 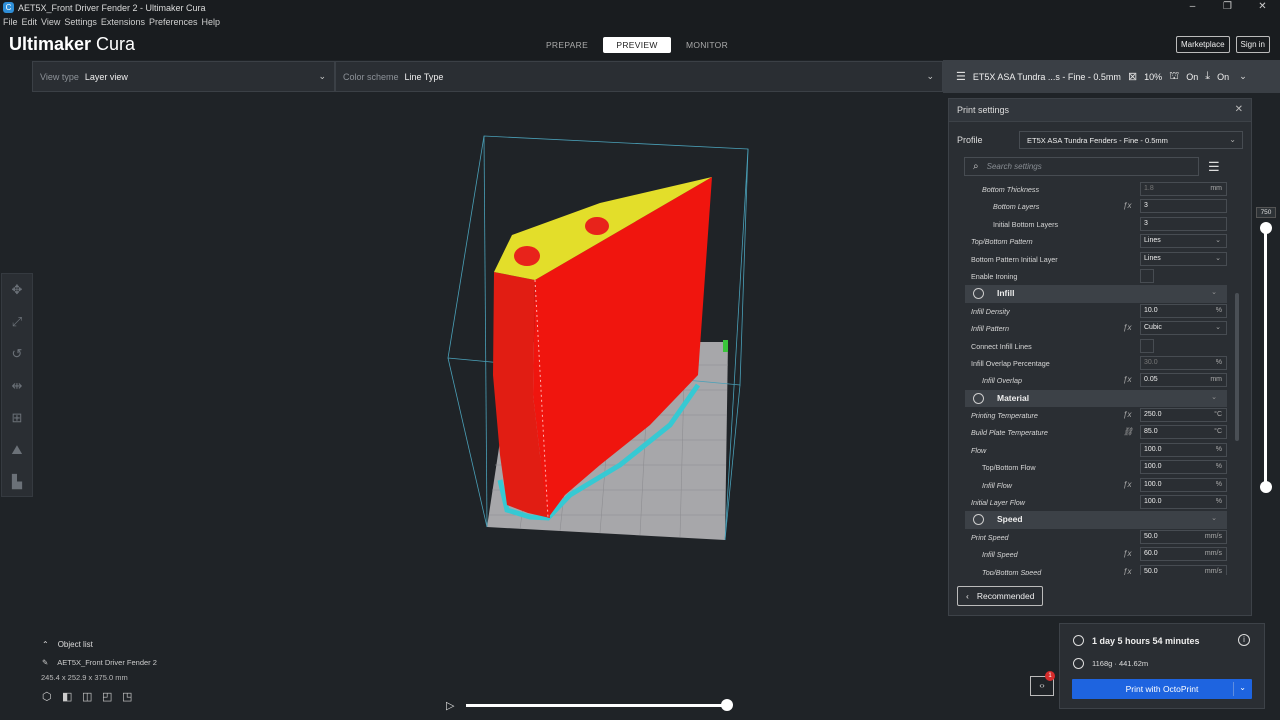 What do you see at coordinates (1096, 520) in the screenshot?
I see `category-speed: Speed ⌄` at bounding box center [1096, 520].